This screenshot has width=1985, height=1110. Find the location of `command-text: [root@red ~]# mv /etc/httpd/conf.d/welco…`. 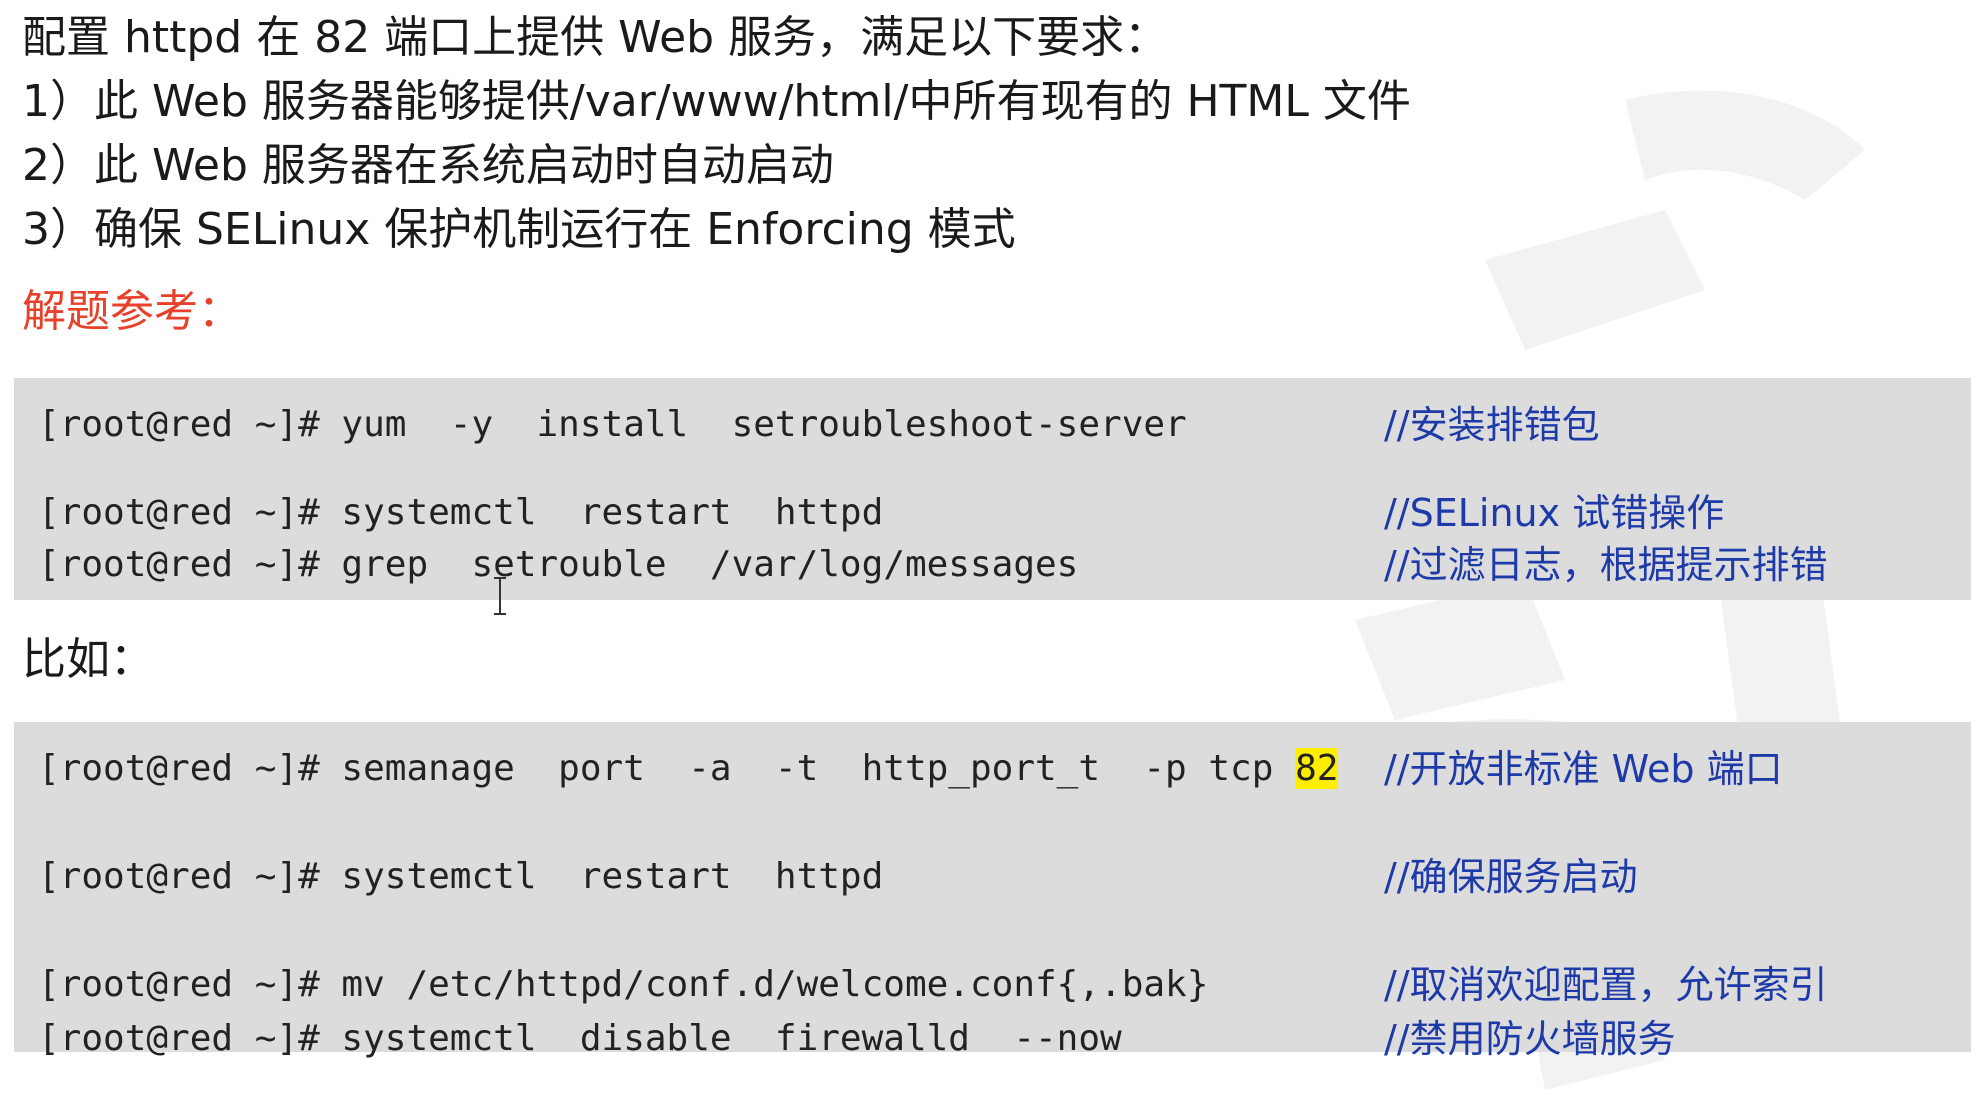

command-text: [root@red ~]# mv /etc/httpd/conf.d/welco… is located at coordinates (623, 984).